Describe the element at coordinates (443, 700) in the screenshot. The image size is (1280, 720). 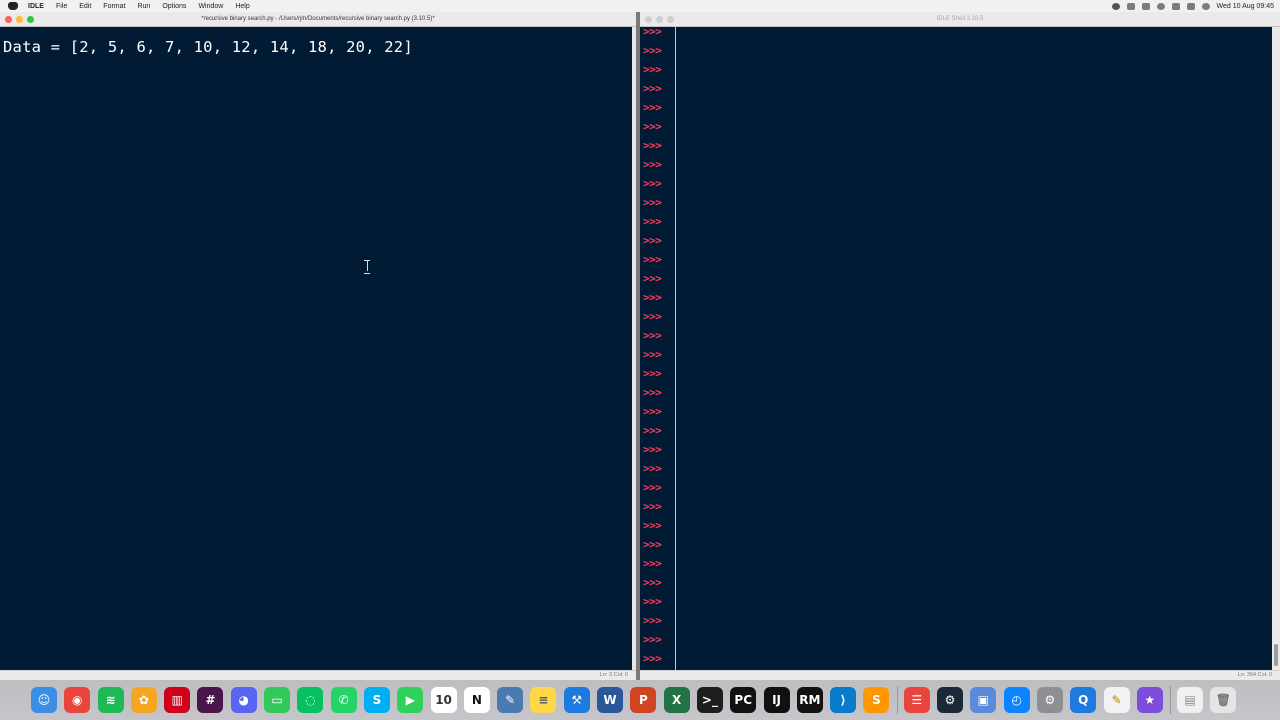
I see `calendar-icon: 10` at that location.